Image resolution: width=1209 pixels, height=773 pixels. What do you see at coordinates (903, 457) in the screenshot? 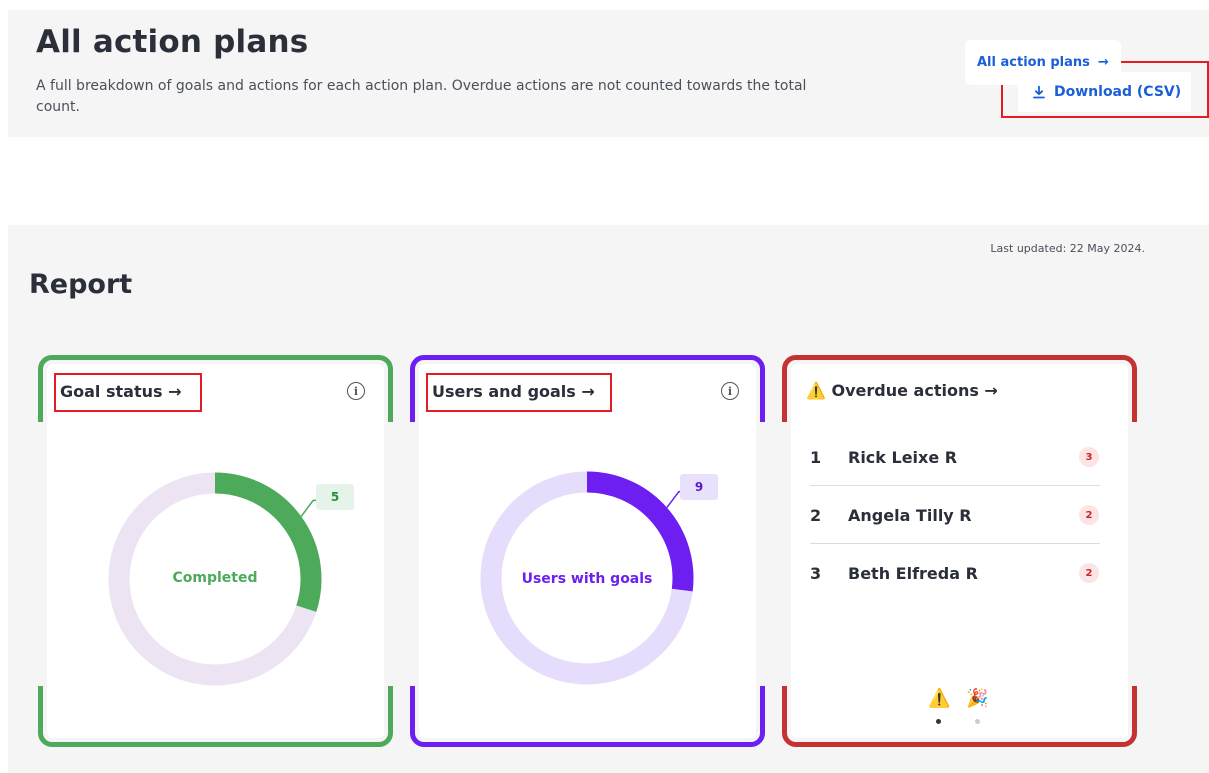
I see `user-name: Rick Leixe R` at bounding box center [903, 457].